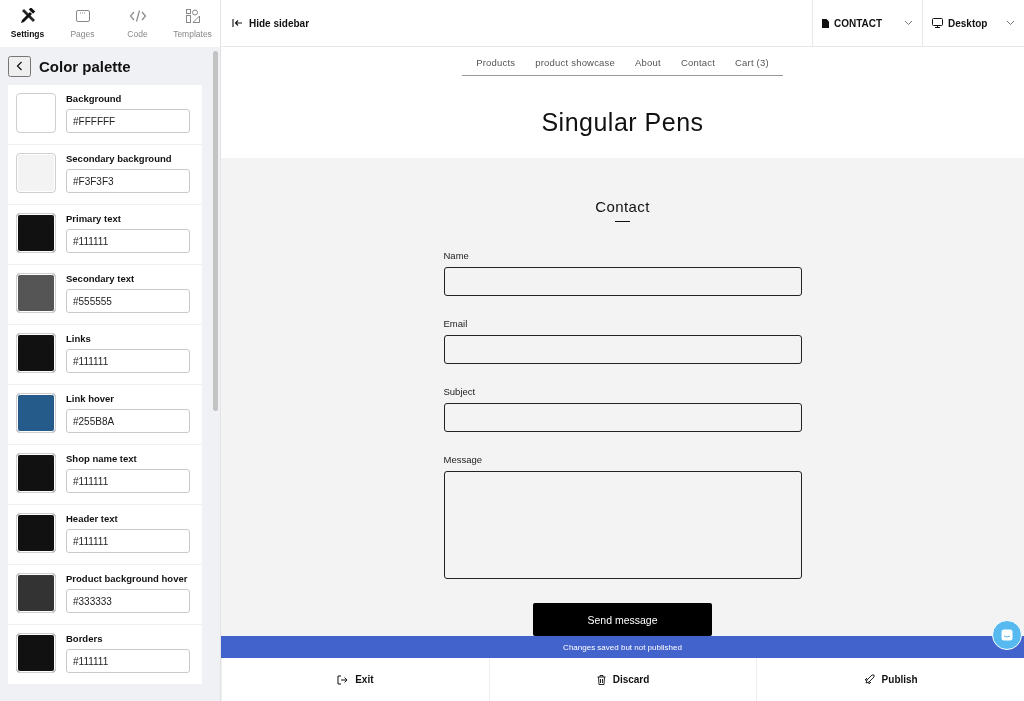 This screenshot has height=701, width=1024. I want to click on color-label: Background, so click(94, 98).